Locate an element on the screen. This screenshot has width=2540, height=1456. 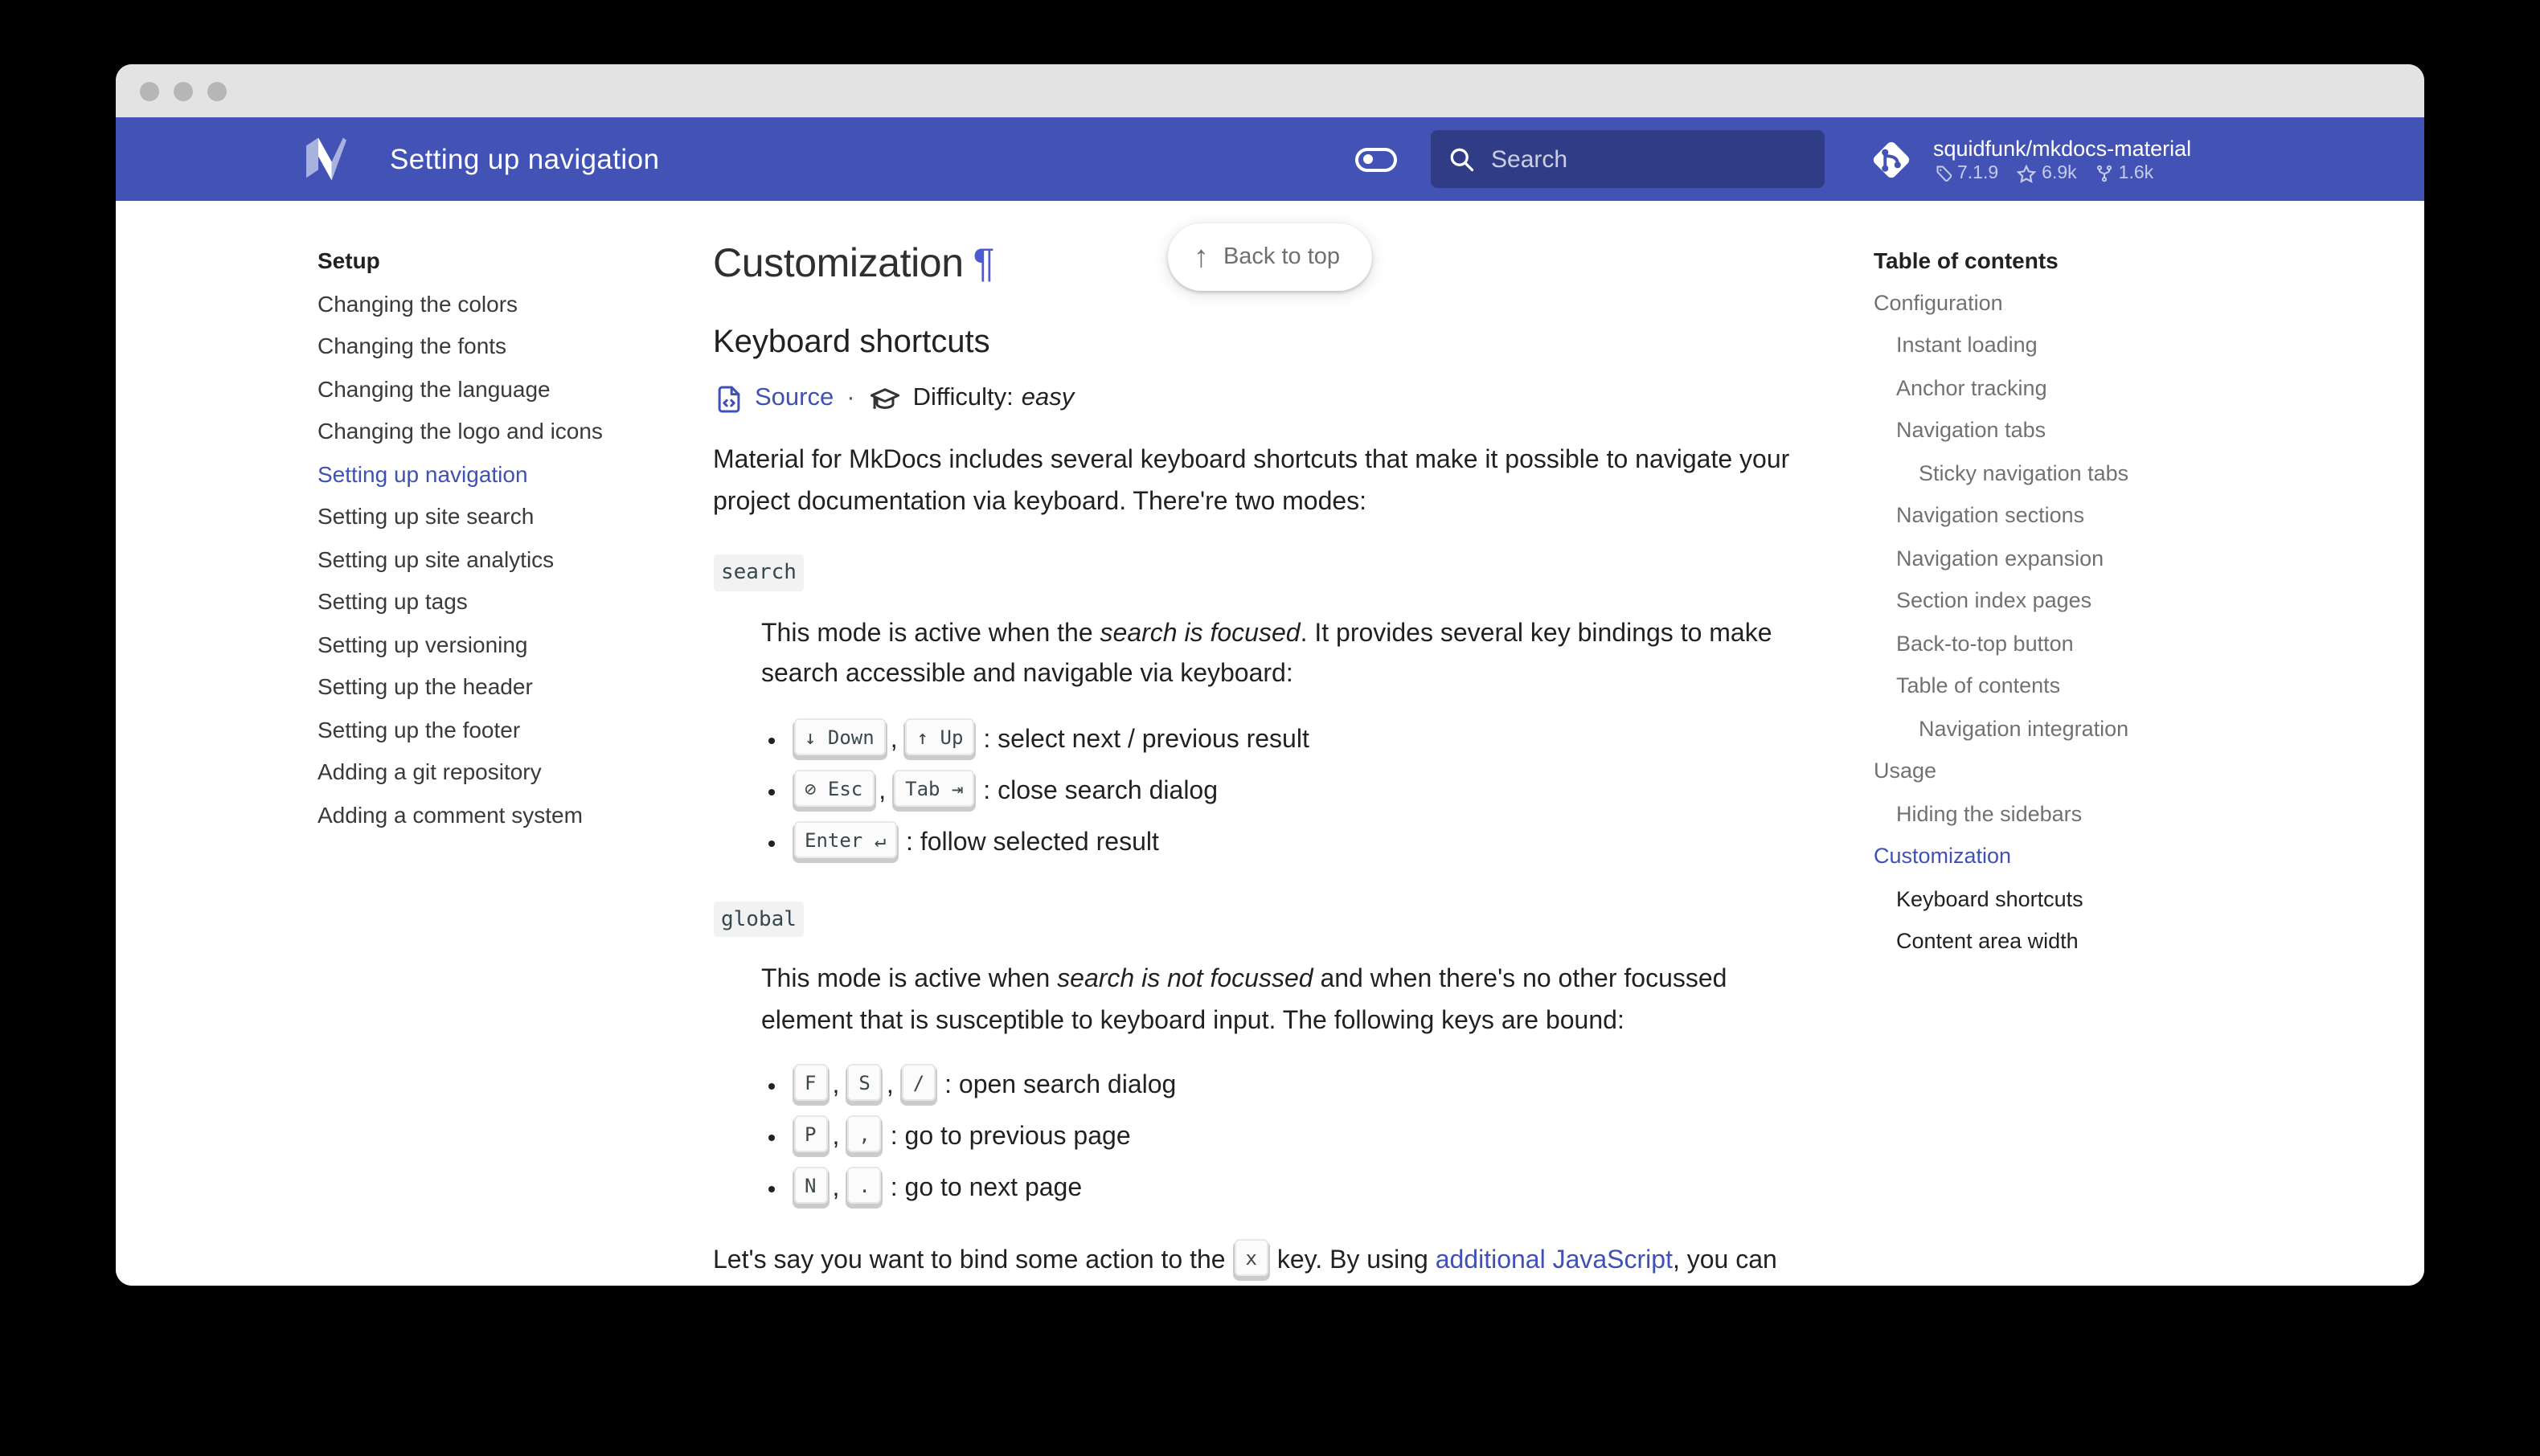
search-icon is located at coordinates (1461, 160).